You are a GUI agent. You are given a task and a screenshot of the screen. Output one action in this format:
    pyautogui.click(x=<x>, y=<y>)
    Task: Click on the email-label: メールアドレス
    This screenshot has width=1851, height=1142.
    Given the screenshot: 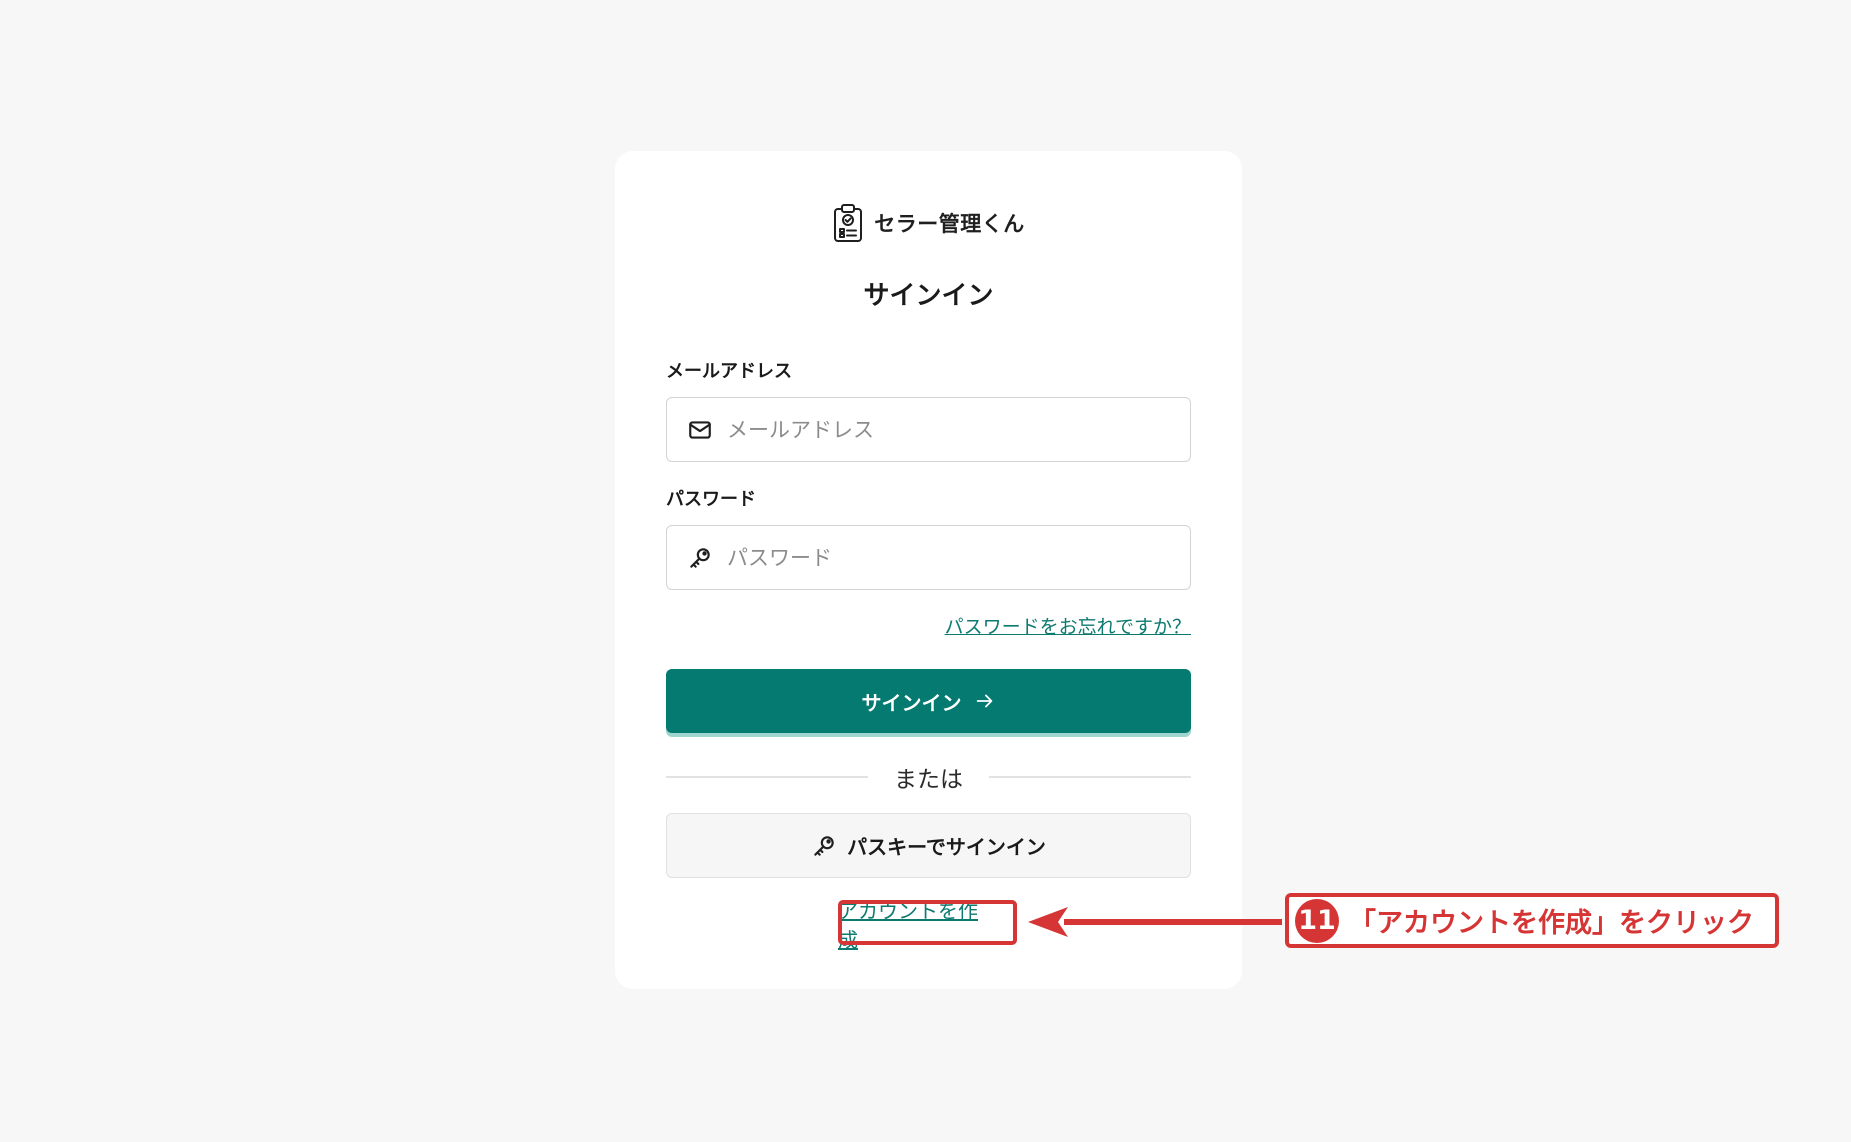 What is the action you would take?
    pyautogui.click(x=729, y=371)
    